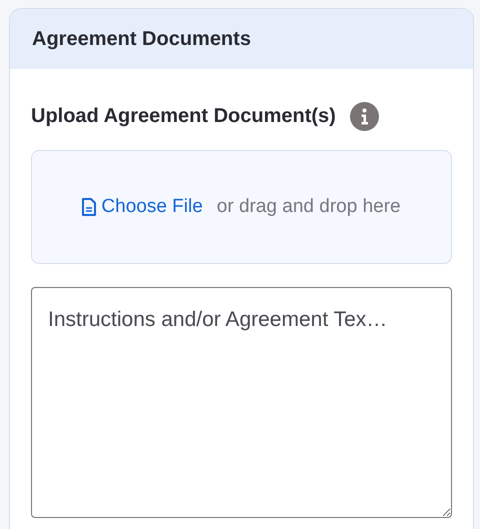  I want to click on file-icon, so click(89, 207).